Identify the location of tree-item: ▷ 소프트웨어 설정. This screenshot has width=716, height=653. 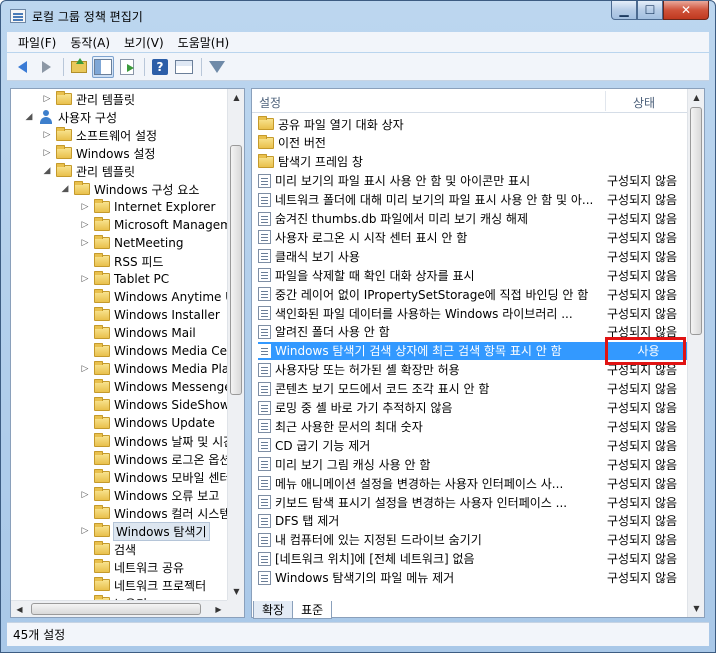
(99, 135).